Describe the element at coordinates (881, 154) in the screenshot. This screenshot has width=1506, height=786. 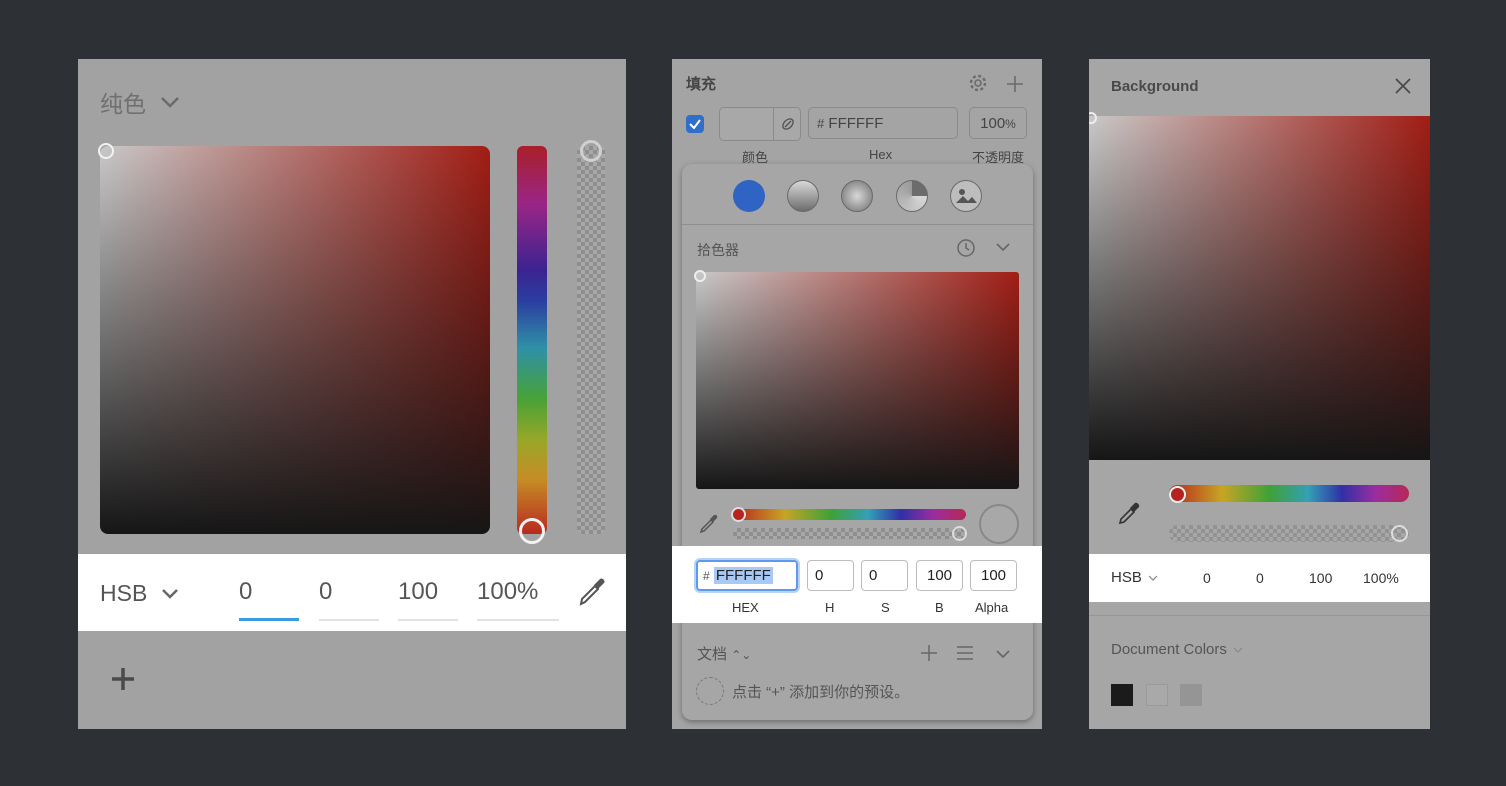
I see `hex-field-label: Hex` at that location.